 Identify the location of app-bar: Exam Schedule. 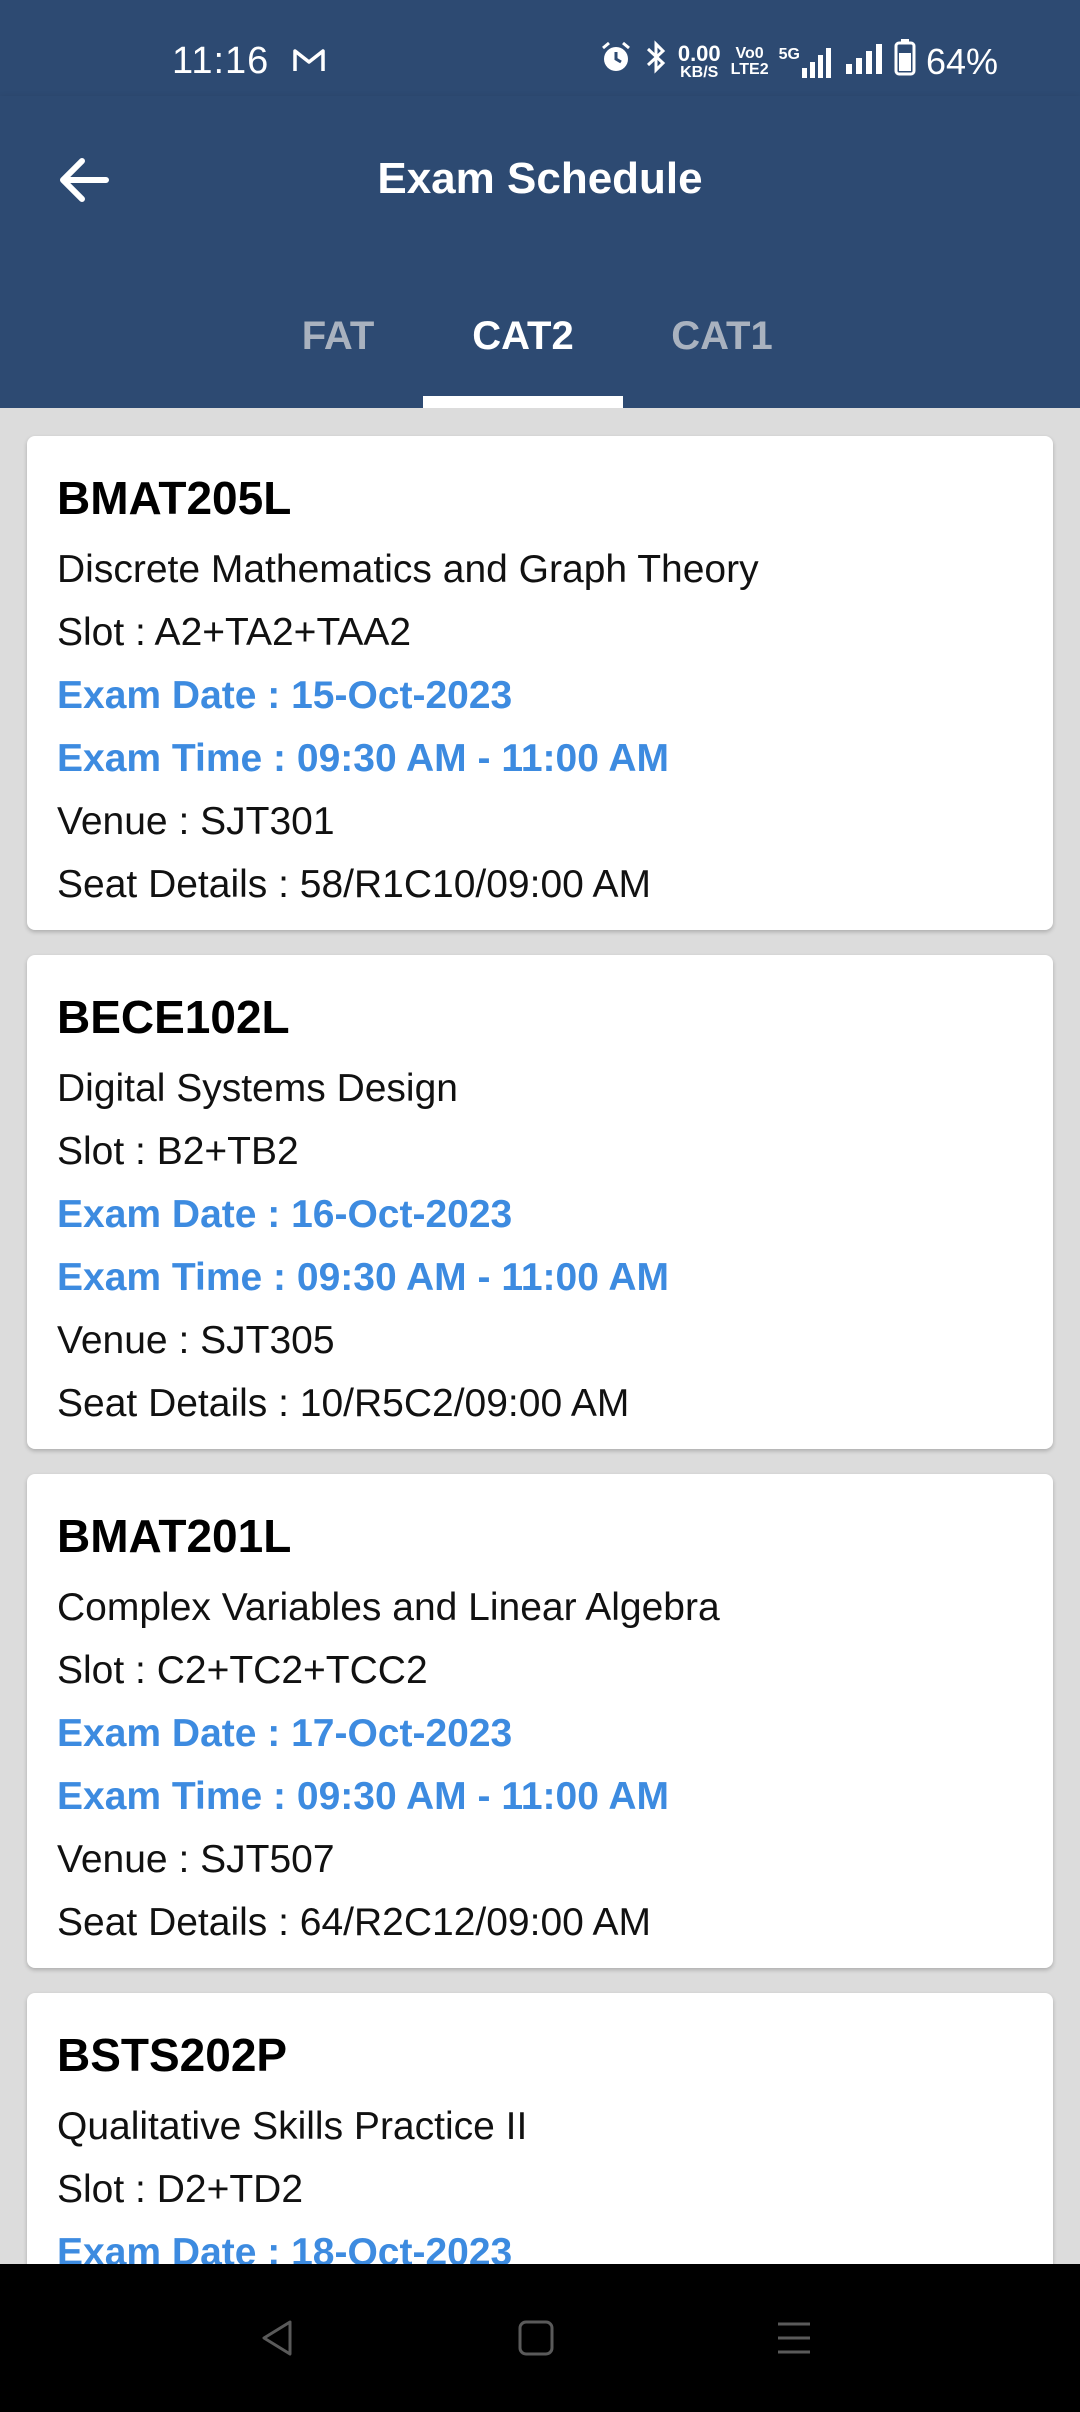
(540, 180).